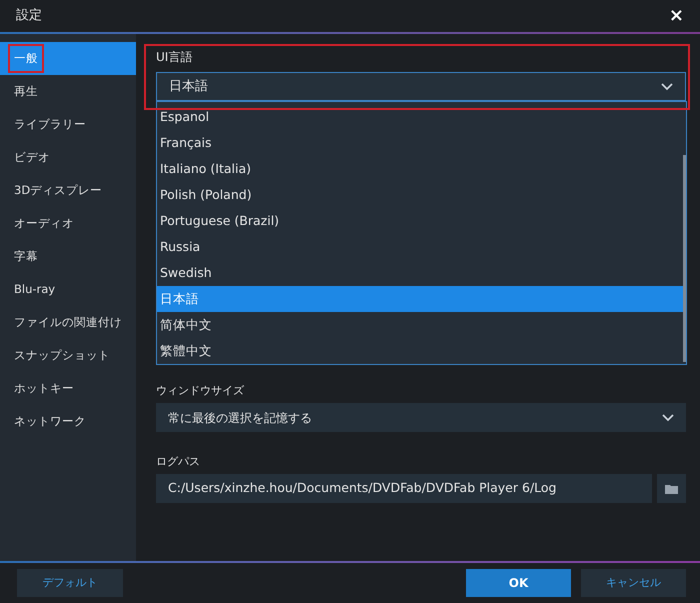 Image resolution: width=700 pixels, height=603 pixels. What do you see at coordinates (68, 355) in the screenshot?
I see `sidebar-item: スナップショット` at bounding box center [68, 355].